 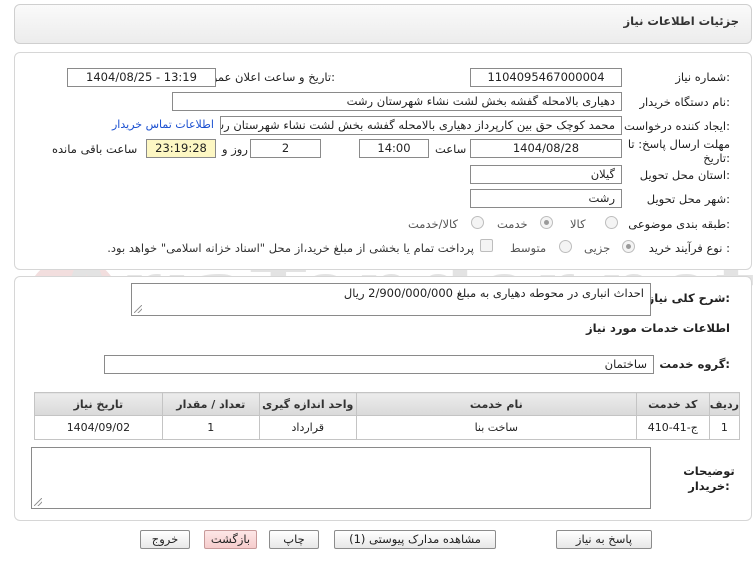 What do you see at coordinates (546, 148) in the screenshot?
I see `deadline-date-field: 1404/08/28` at bounding box center [546, 148].